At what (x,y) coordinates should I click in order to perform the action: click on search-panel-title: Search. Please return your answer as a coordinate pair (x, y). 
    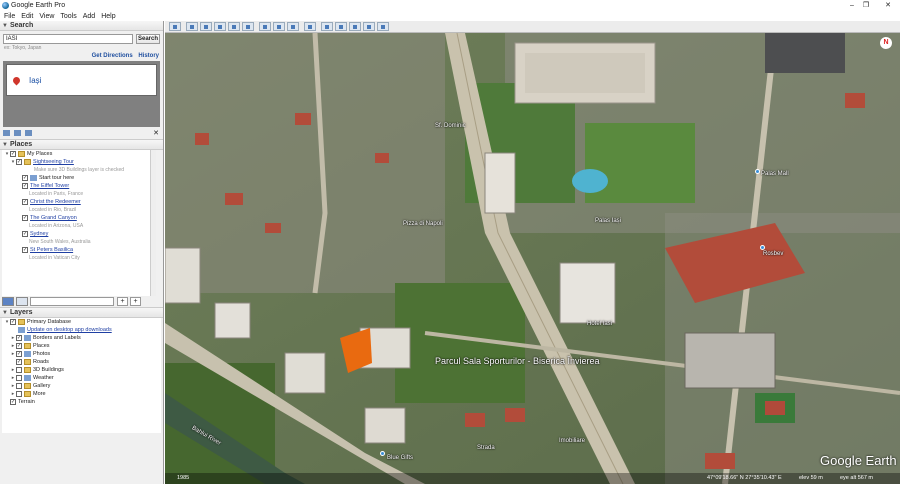
    Looking at the image, I should click on (21, 25).